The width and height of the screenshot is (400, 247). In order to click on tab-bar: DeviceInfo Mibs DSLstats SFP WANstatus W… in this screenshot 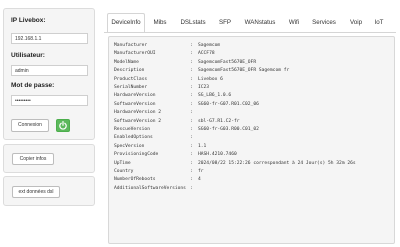, I will do `click(250, 20)`.